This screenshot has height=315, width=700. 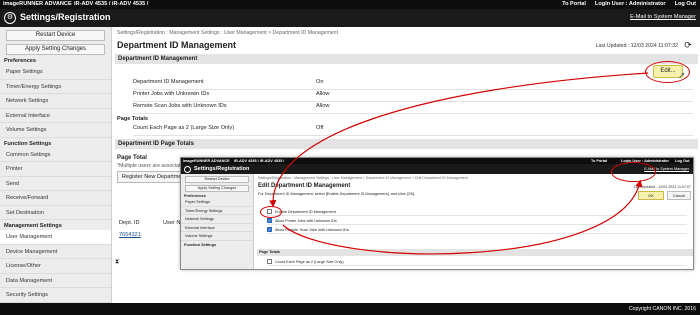 What do you see at coordinates (222, 169) in the screenshot?
I see `inset-title: Settings/Registration` at bounding box center [222, 169].